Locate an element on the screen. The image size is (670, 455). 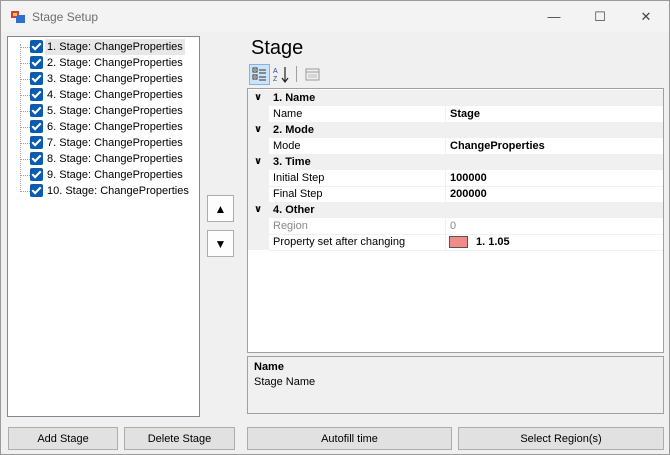
category-row: ∨ 4. Other is located at coordinates (455, 210).